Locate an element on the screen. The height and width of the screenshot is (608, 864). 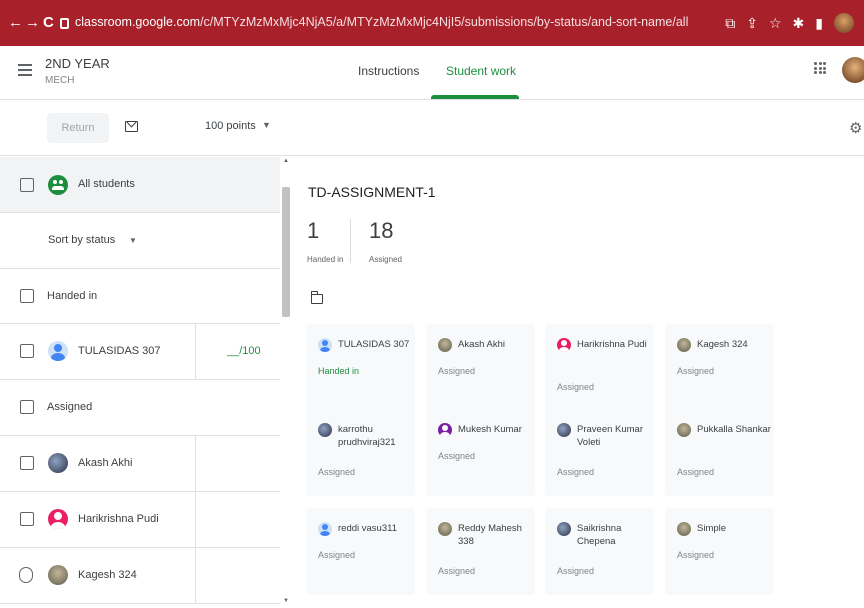
card-student-name: Kagesh 324 is located at coordinates (722, 344).